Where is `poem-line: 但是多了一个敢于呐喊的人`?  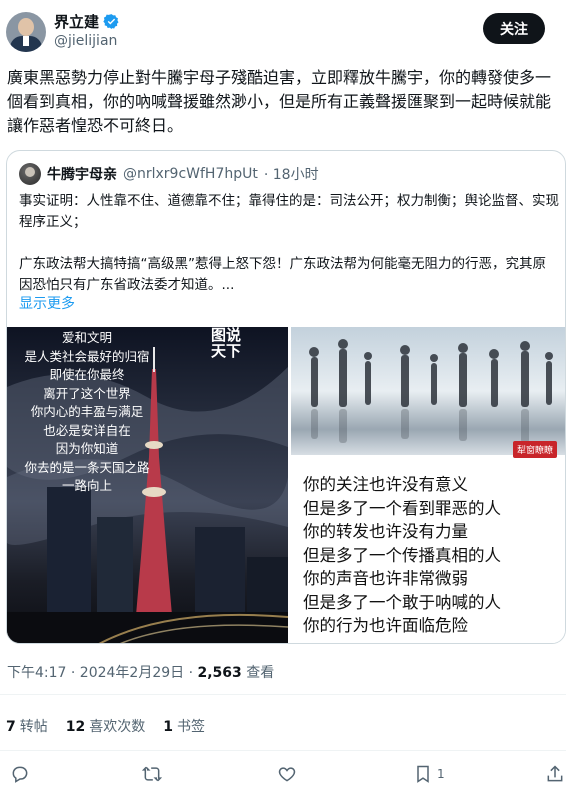
poem-line: 但是多了一个敢于呐喊的人 is located at coordinates (402, 602).